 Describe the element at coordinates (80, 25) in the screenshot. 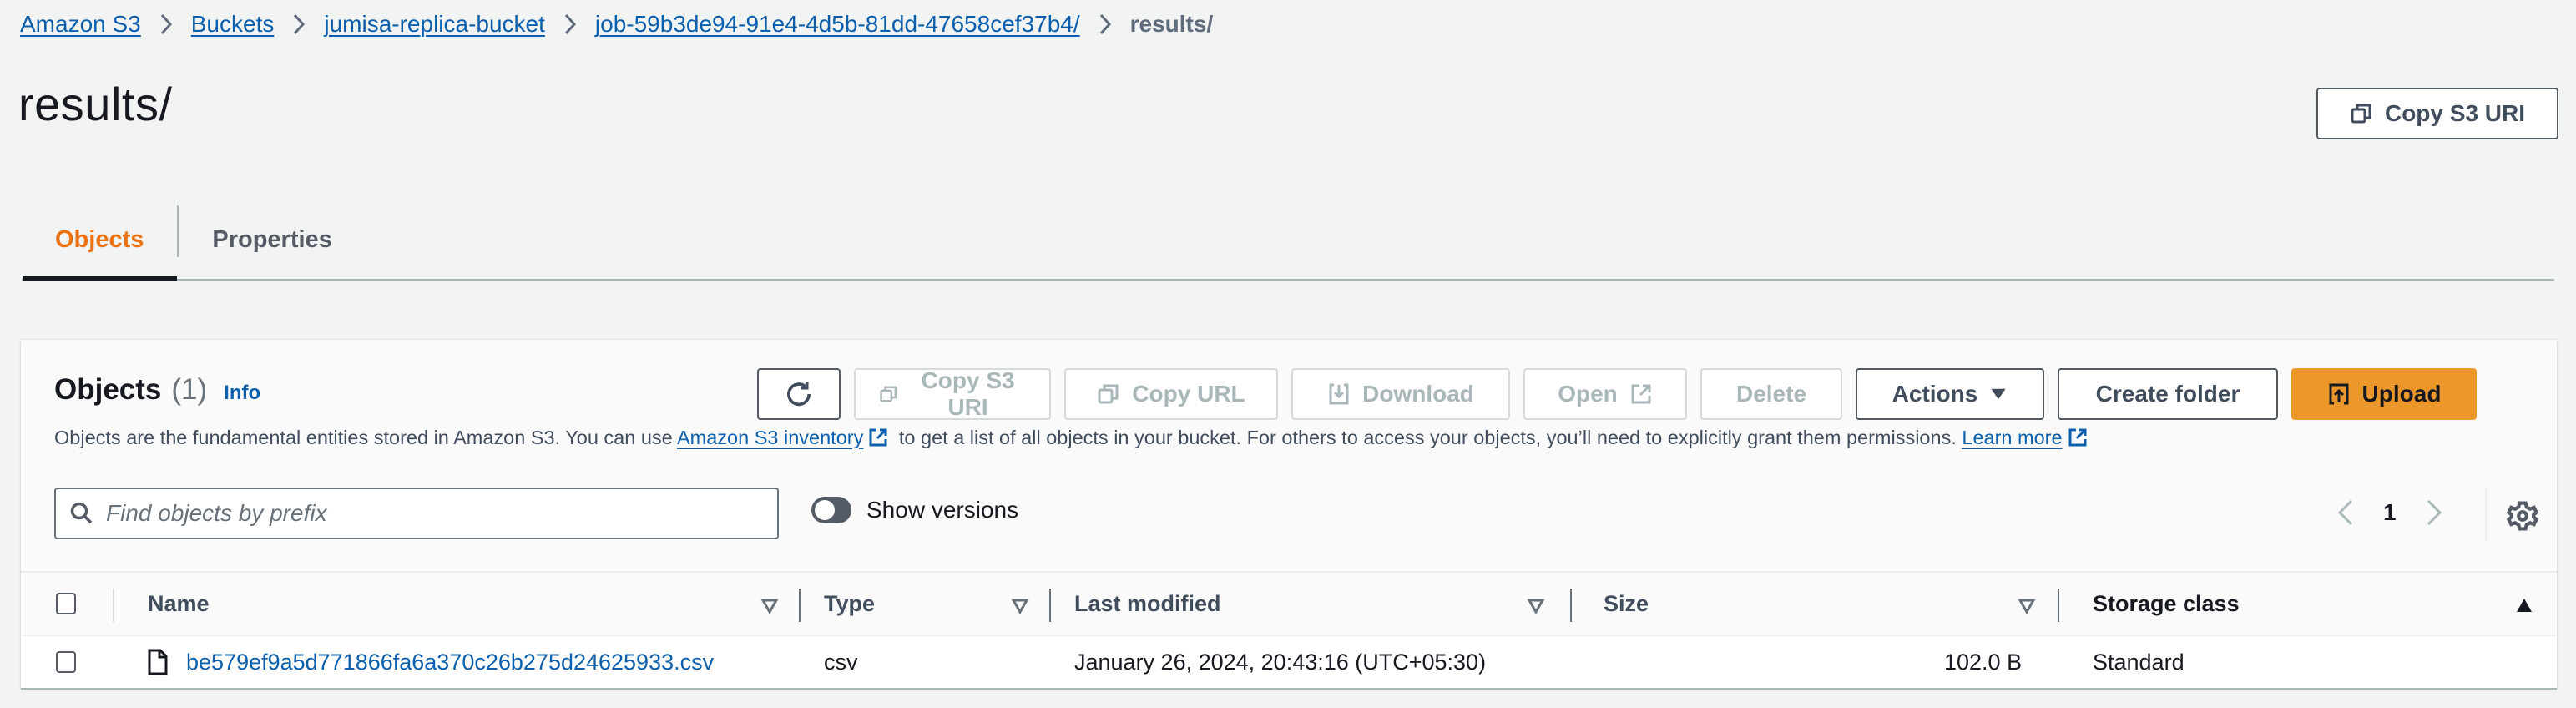

I see `breadcrumb-amazon-s3: Amazon S3` at that location.